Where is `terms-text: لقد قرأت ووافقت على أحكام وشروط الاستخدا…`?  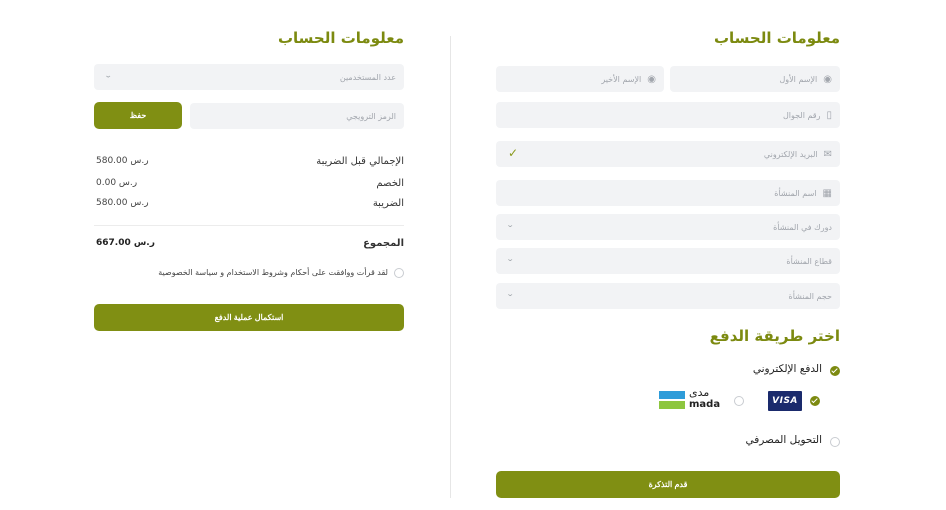
terms-text: لقد قرأت ووافقت على أحكام وشروط الاستخدا… is located at coordinates (273, 272).